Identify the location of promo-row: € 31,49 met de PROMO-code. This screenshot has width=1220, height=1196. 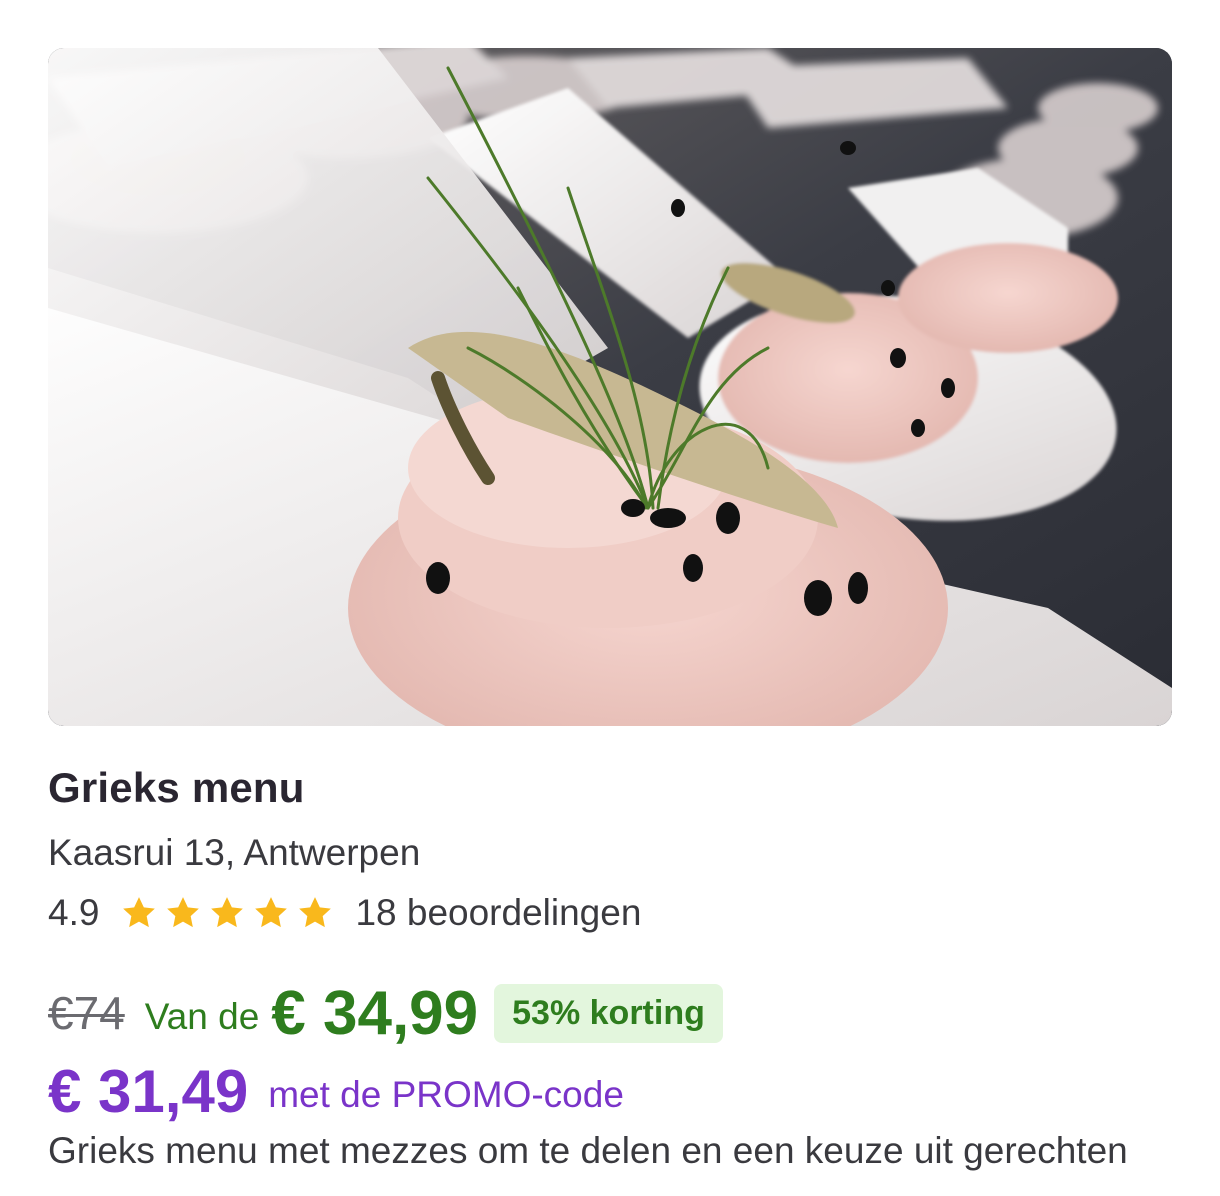
(336, 1091).